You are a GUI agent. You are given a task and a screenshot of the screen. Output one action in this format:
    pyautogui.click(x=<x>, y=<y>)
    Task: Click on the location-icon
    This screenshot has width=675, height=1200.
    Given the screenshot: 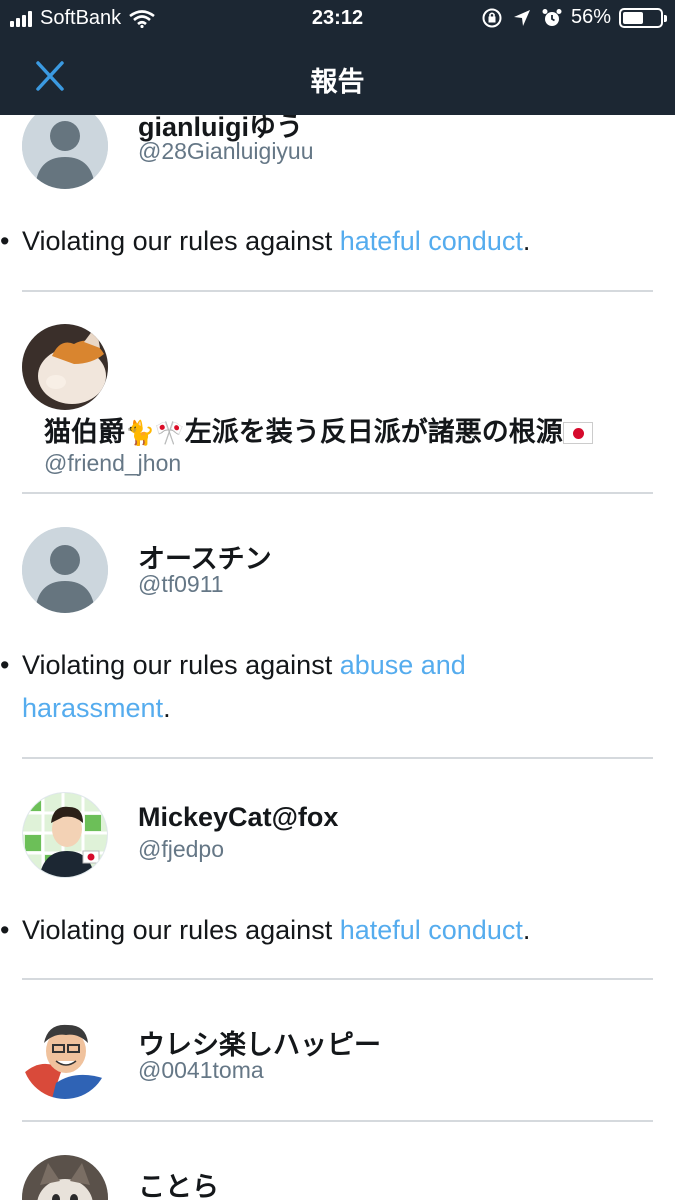 What is the action you would take?
    pyautogui.click(x=521, y=17)
    